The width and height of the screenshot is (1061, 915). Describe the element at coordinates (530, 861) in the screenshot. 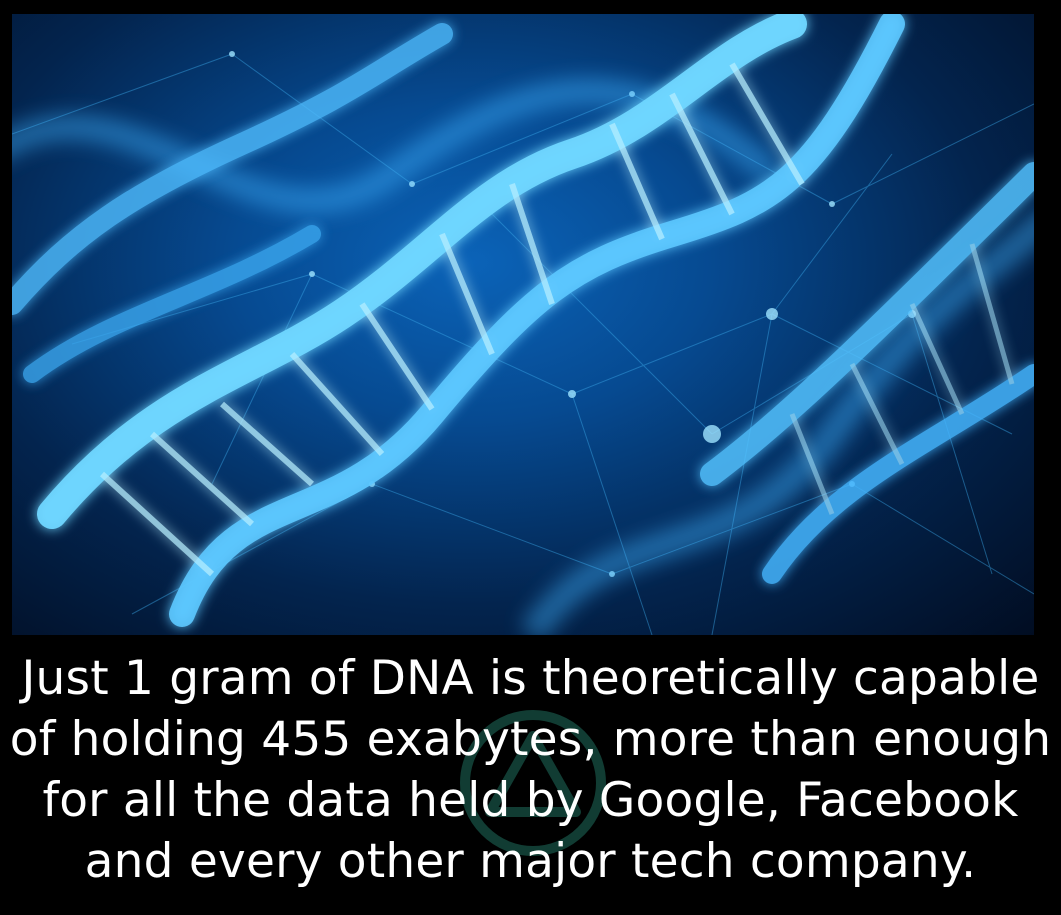

I see `caption-line-4: and every other major tech company.` at that location.